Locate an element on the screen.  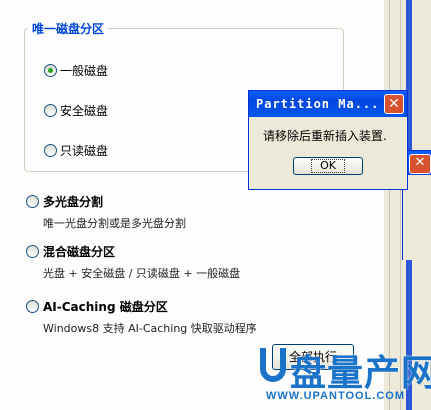
radio-mixed-partition is located at coordinates (32, 251).